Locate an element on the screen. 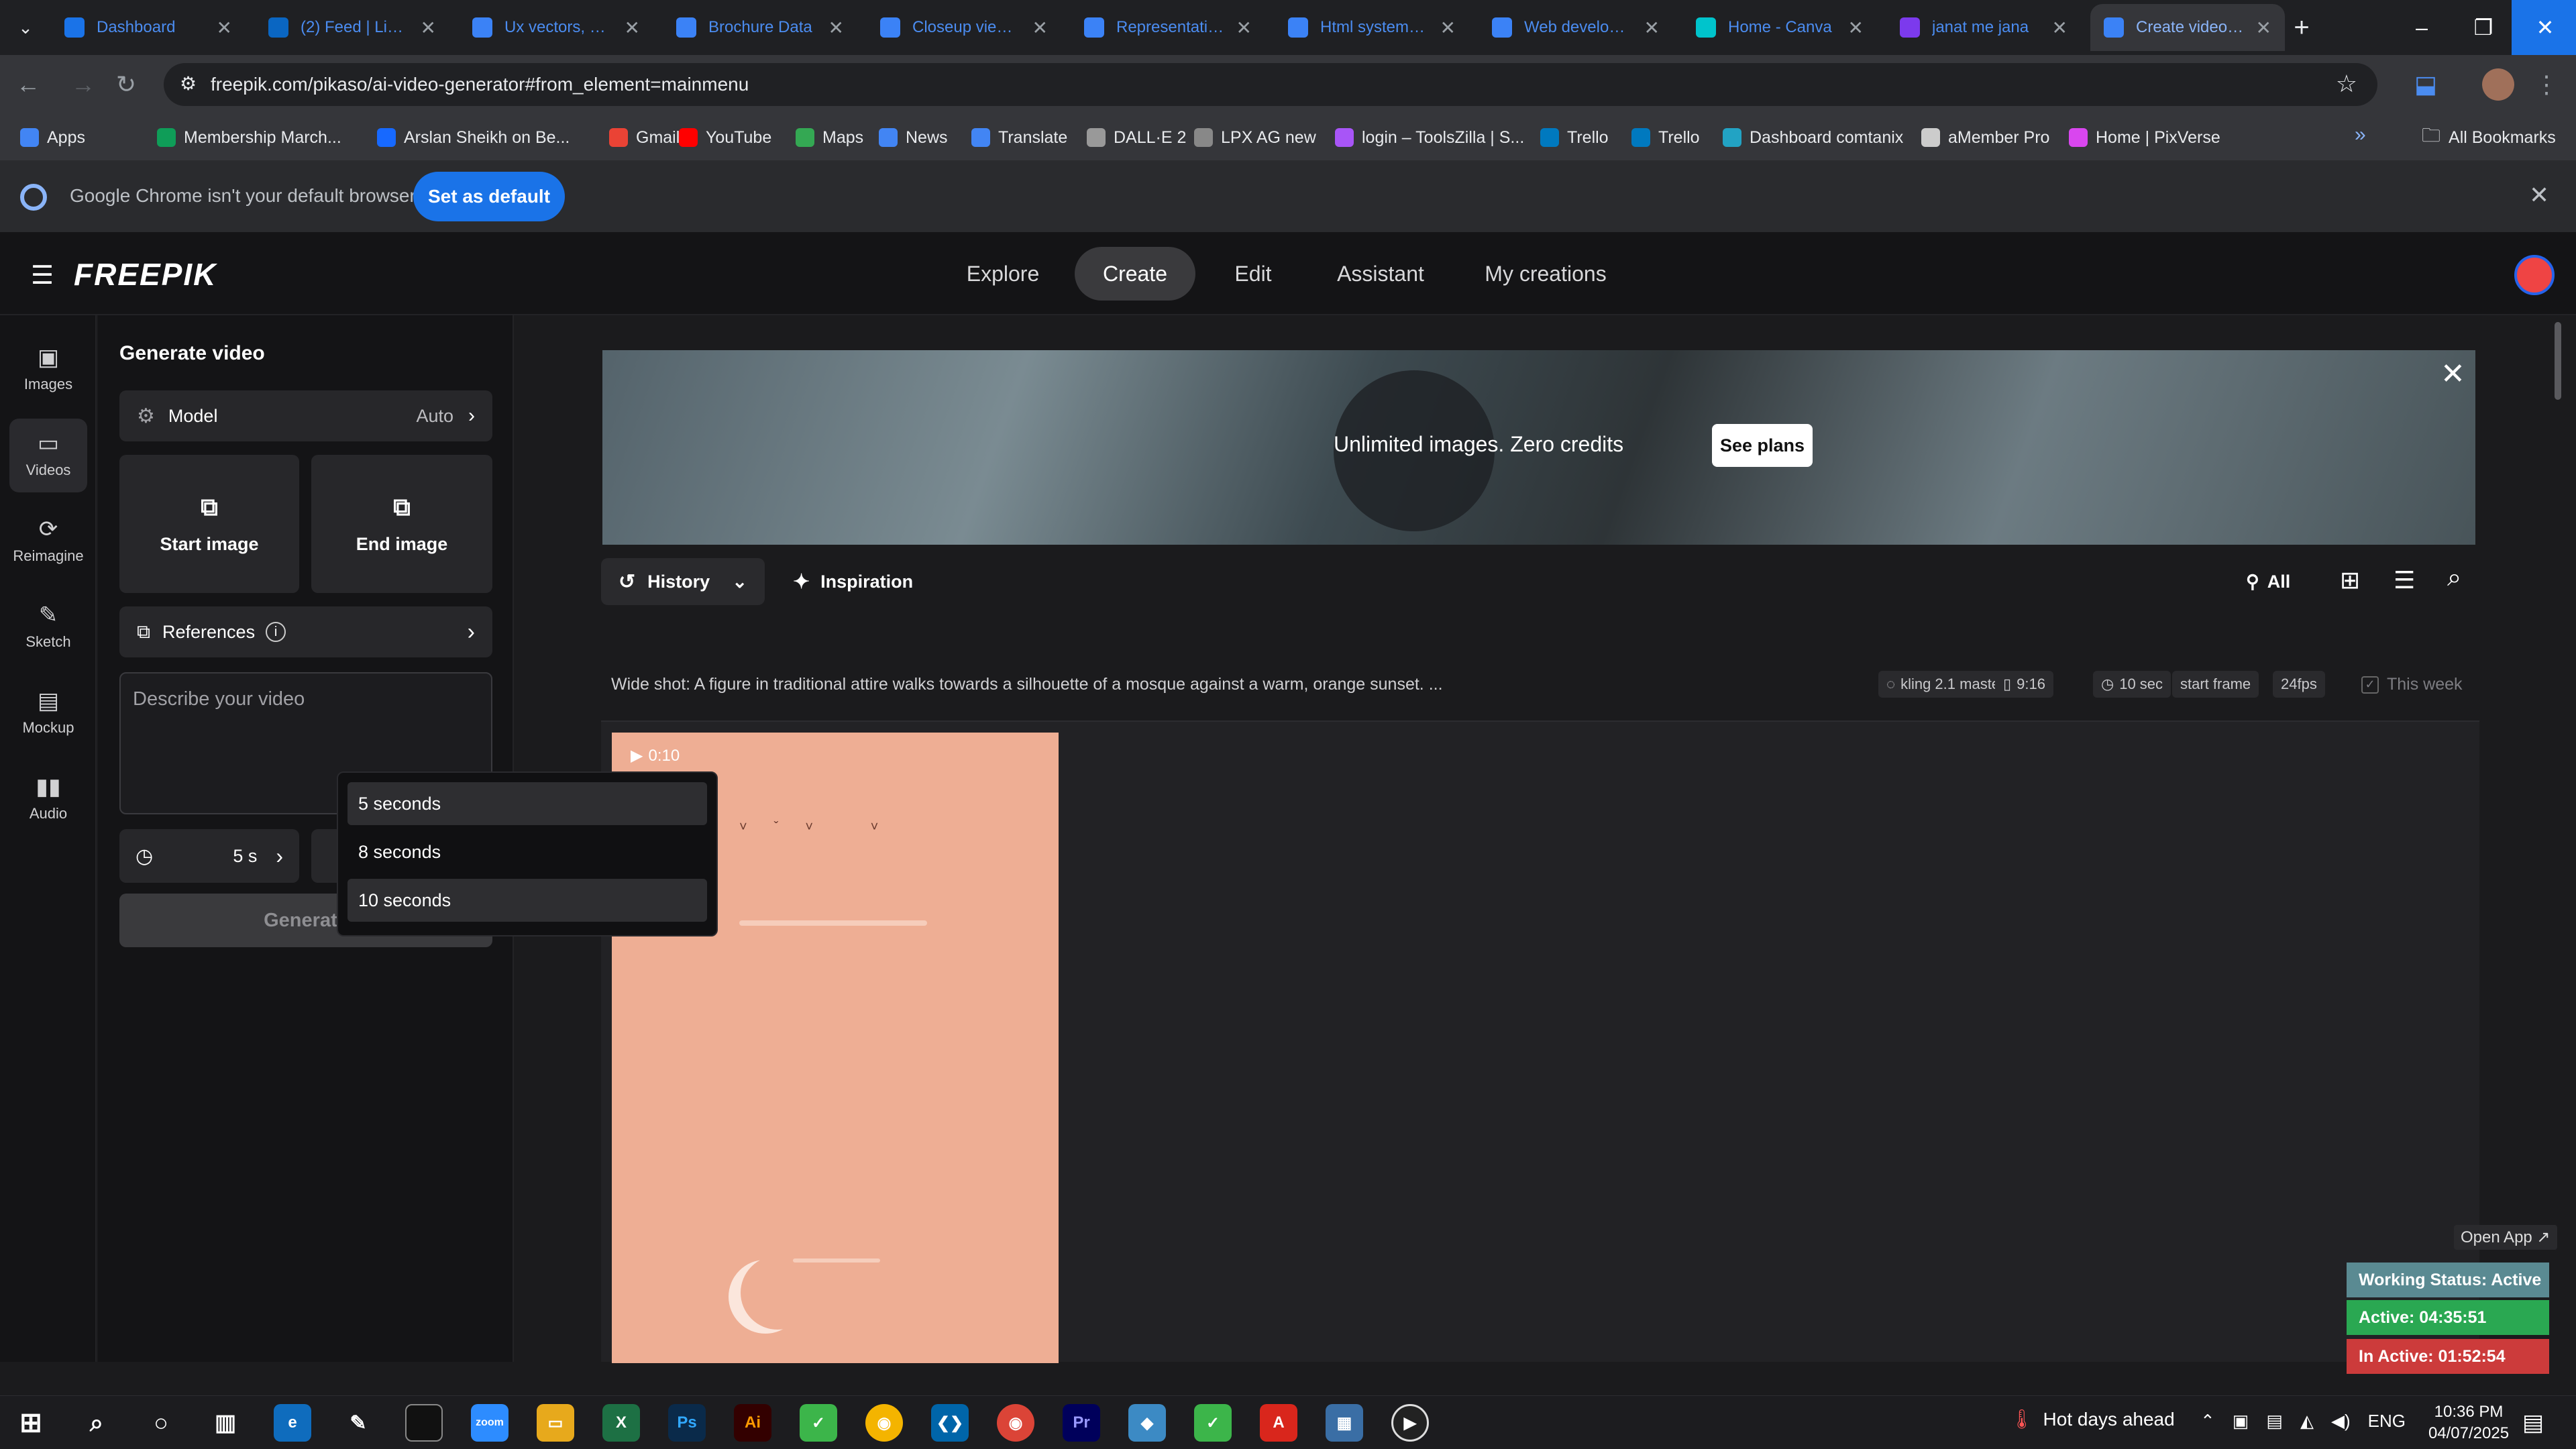 Image resolution: width=2576 pixels, height=1449 pixels. rail-videos: ▭ Videos is located at coordinates (48, 455).